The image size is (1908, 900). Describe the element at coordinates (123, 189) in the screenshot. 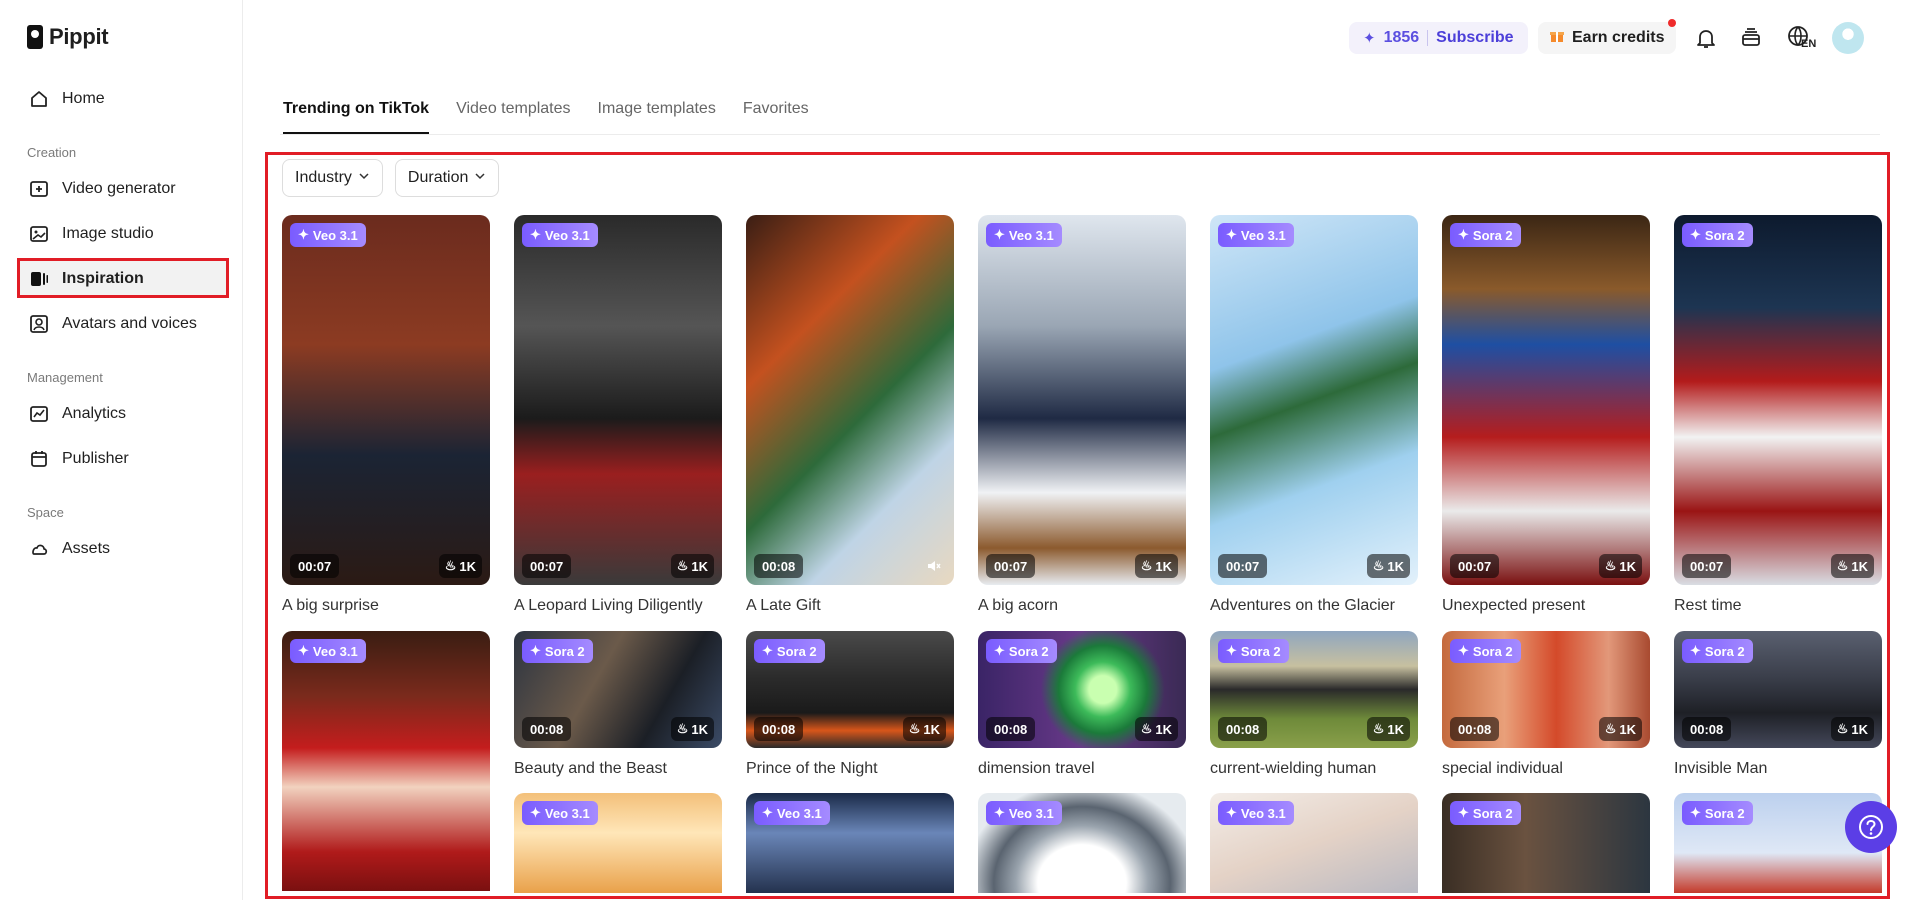

I see `sidebar-item-video-generator: Video generator` at that location.